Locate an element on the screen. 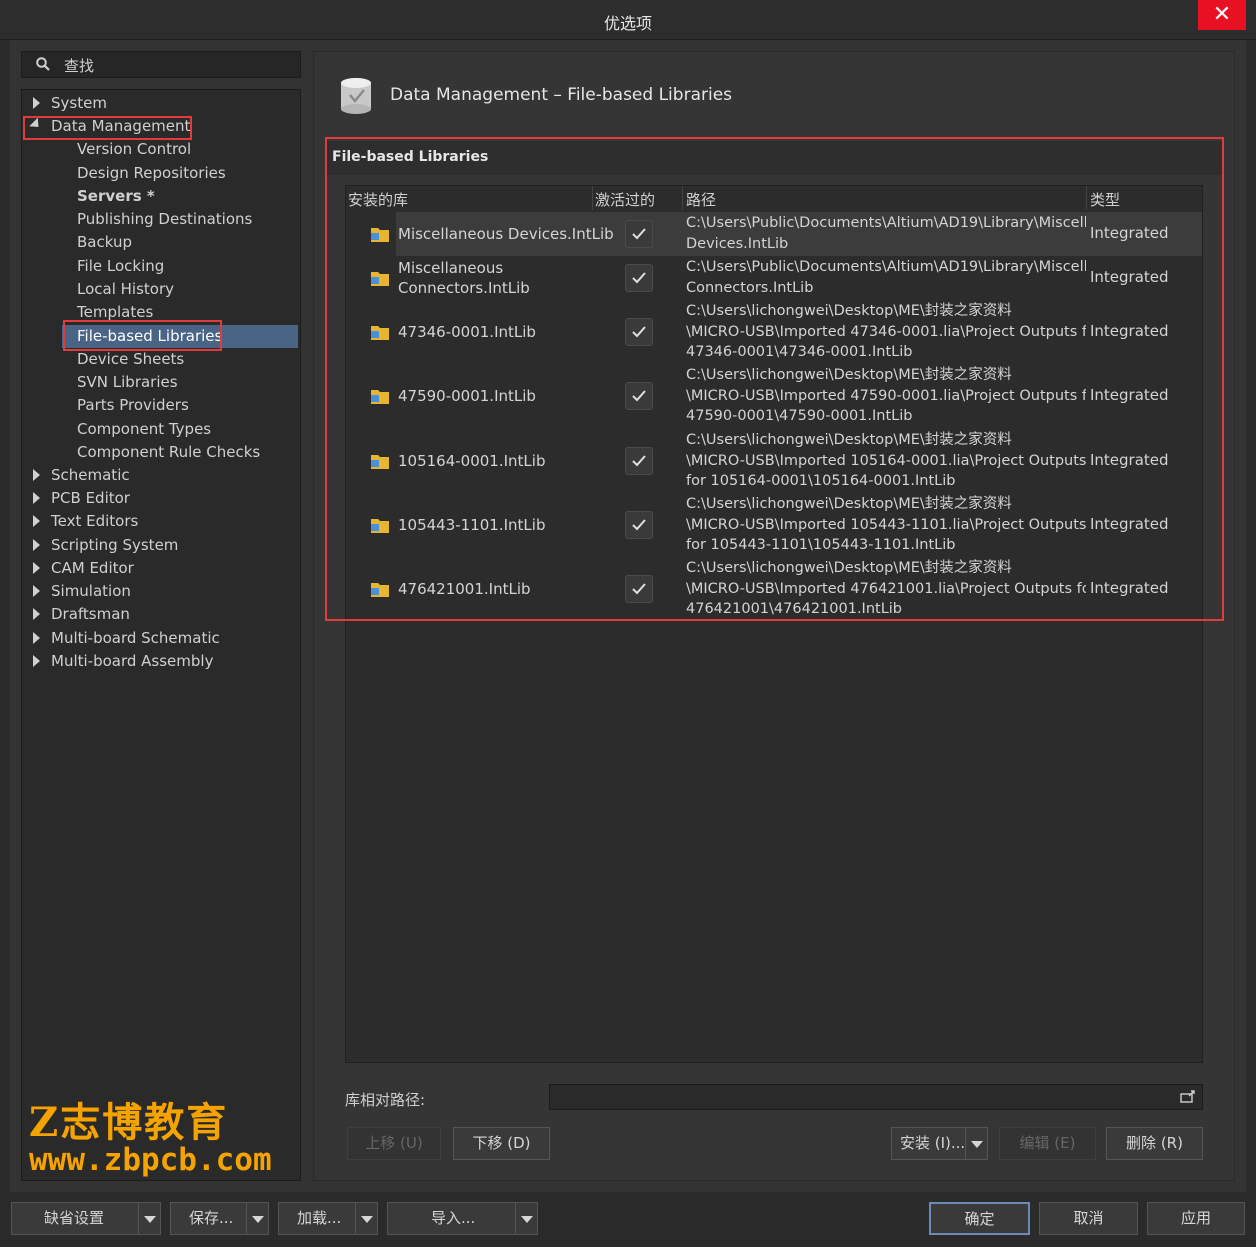  annotation-box-file-based-libraries is located at coordinates (142, 335).